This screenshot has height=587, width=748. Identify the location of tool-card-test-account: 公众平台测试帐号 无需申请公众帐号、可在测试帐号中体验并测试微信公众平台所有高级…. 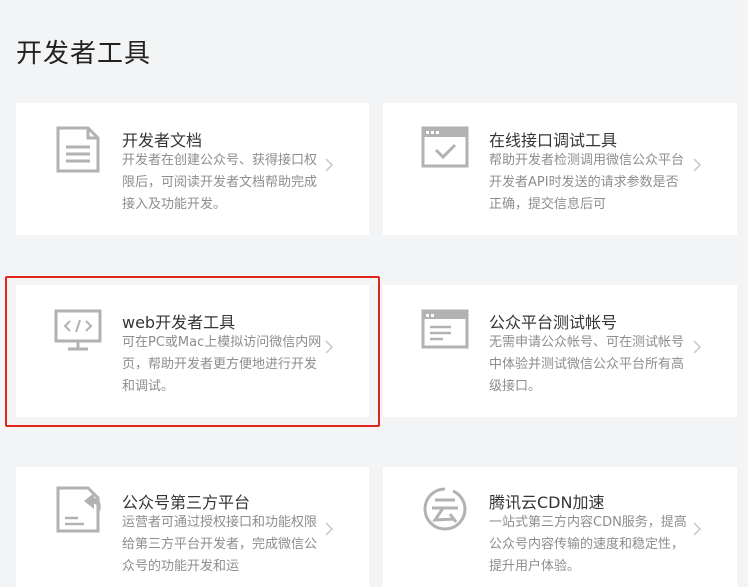
(560, 351).